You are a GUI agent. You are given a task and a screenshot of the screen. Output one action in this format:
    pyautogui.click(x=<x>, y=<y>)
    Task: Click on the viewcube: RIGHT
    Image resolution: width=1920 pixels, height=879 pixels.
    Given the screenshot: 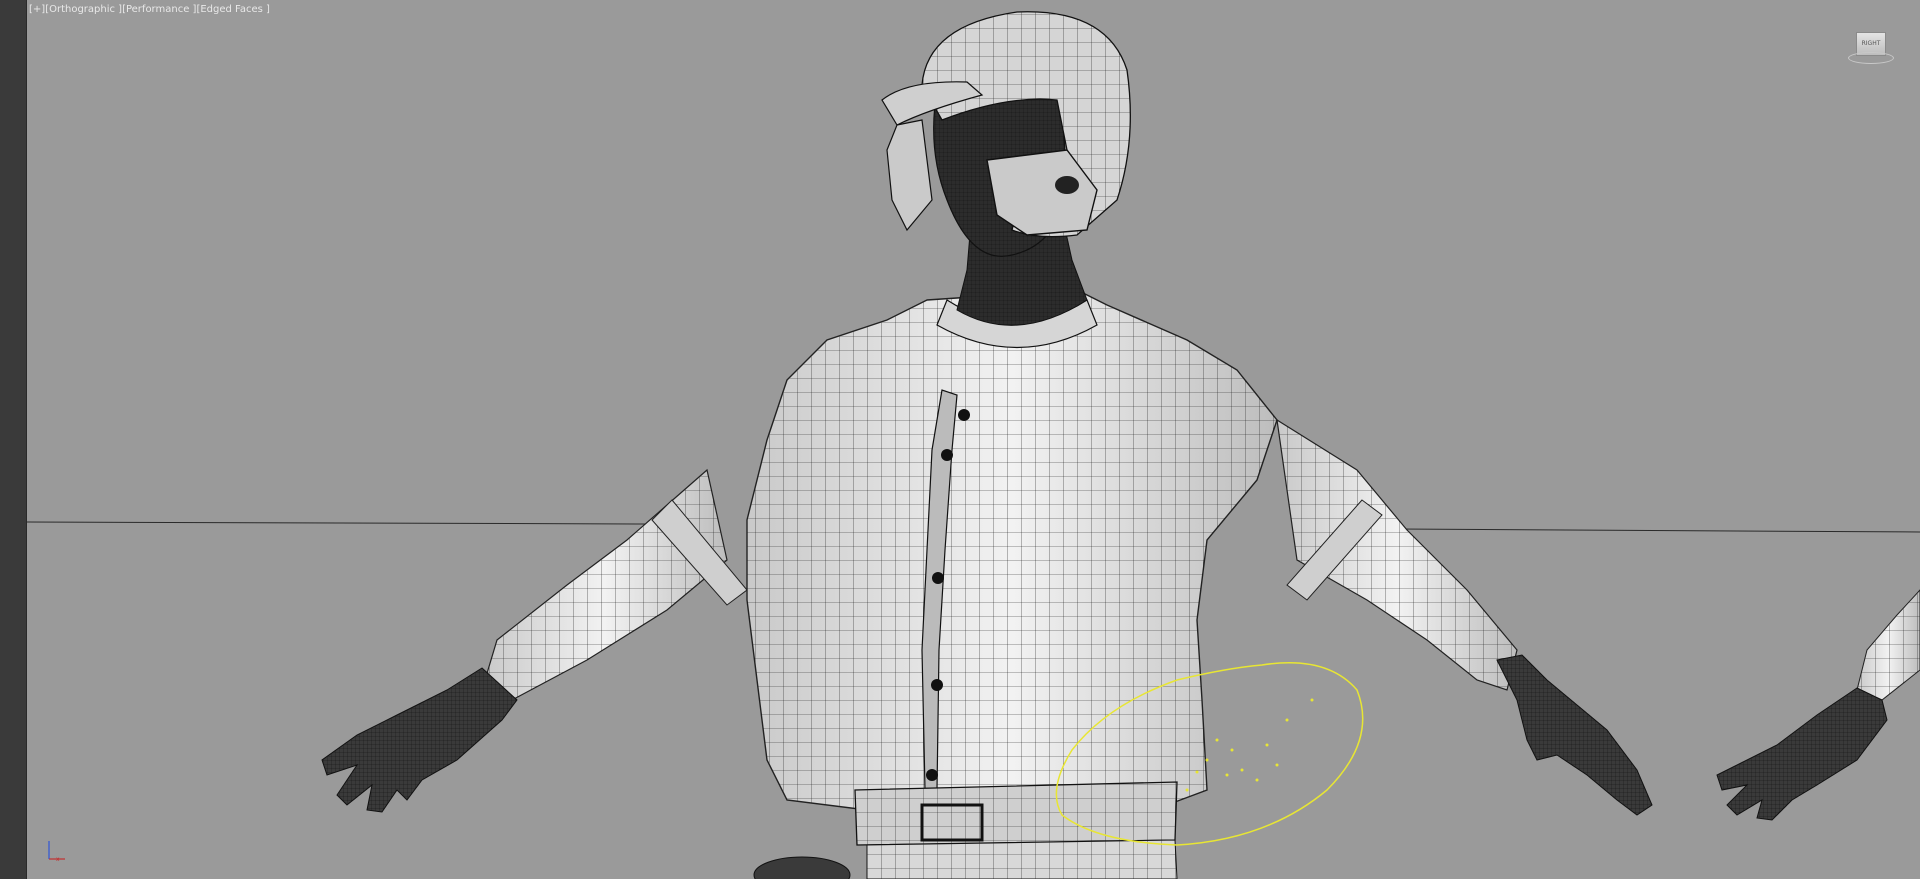 What is the action you would take?
    pyautogui.click(x=1871, y=47)
    